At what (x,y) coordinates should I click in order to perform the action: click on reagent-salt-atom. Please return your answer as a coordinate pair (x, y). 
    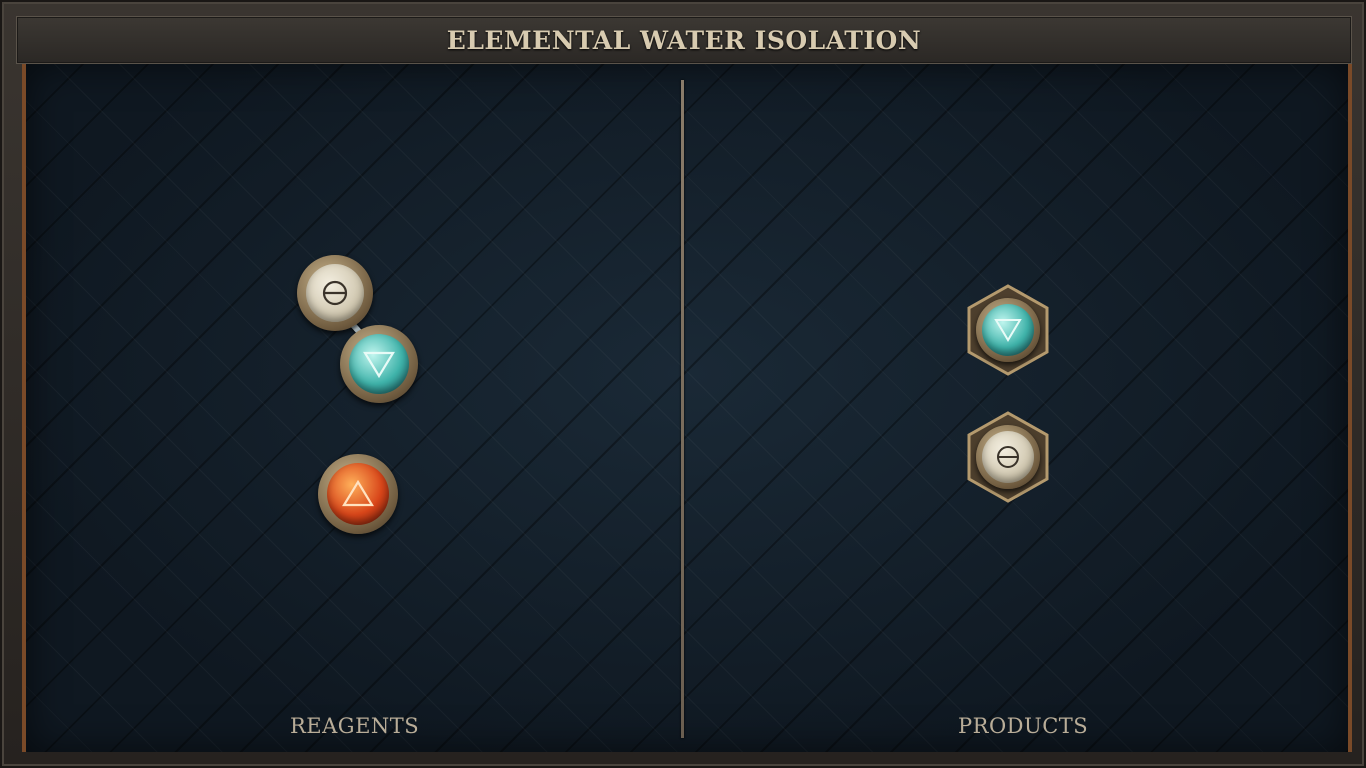
    Looking at the image, I should click on (335, 293).